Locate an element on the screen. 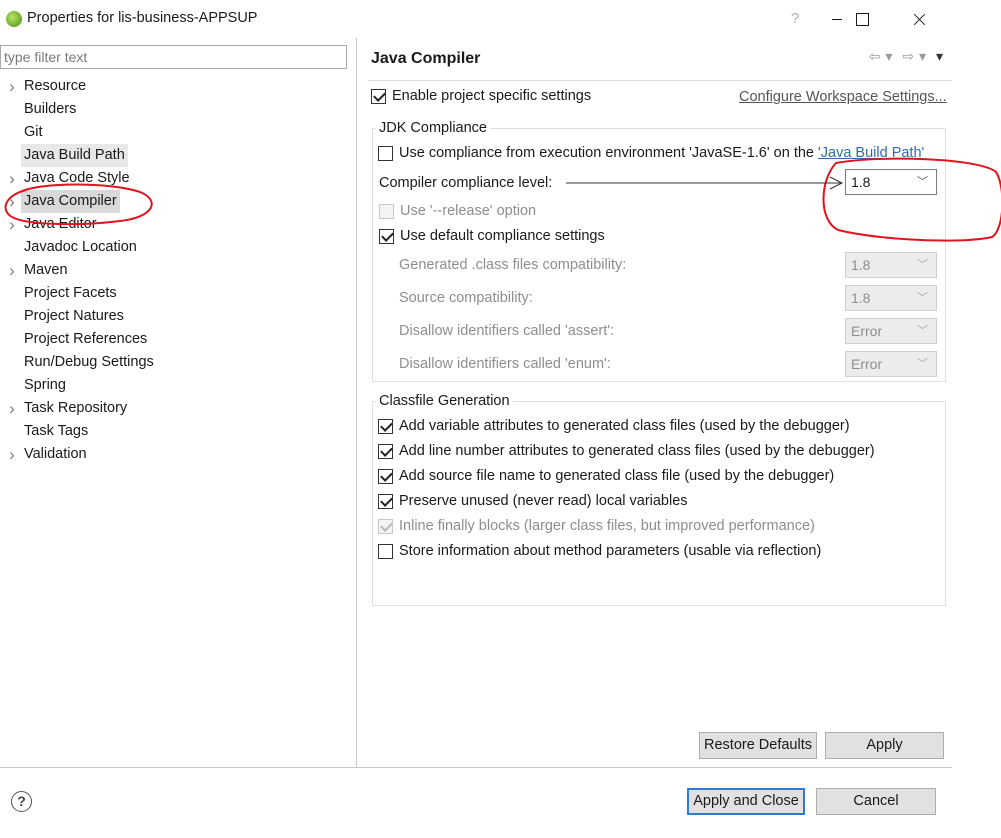 The width and height of the screenshot is (1001, 838). tree-item-label: Resource is located at coordinates (55, 86).